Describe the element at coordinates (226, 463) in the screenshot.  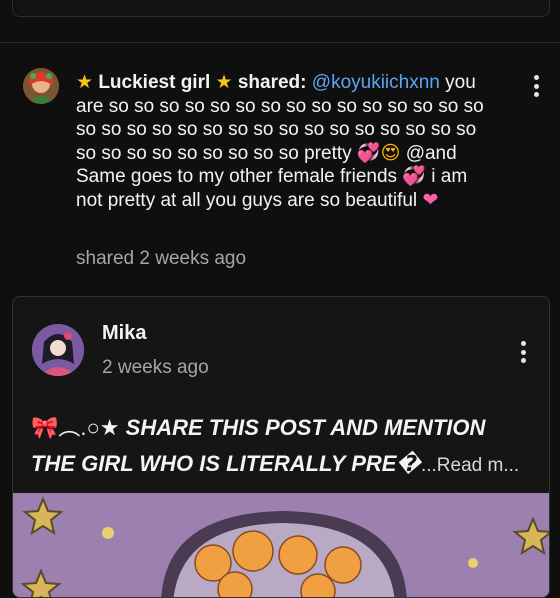
I see `post-body-line2: THE GIRL WHO IS LITERALLY PRE�` at that location.